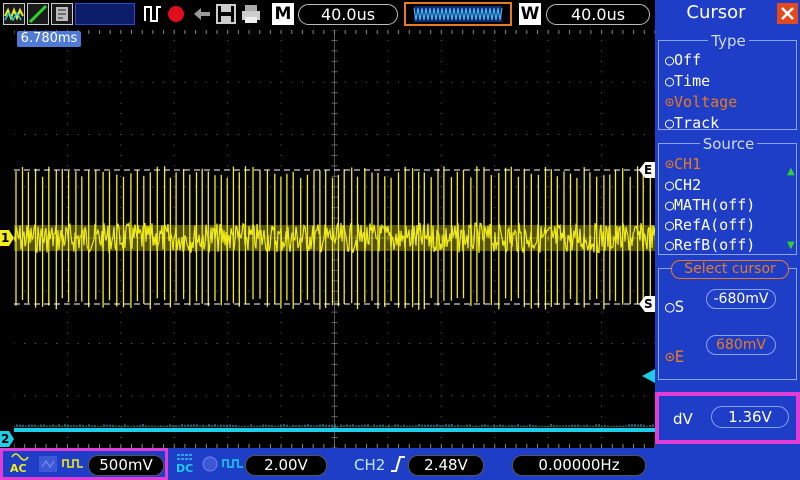  I want to click on cursor-e-label: E, so click(648, 170).